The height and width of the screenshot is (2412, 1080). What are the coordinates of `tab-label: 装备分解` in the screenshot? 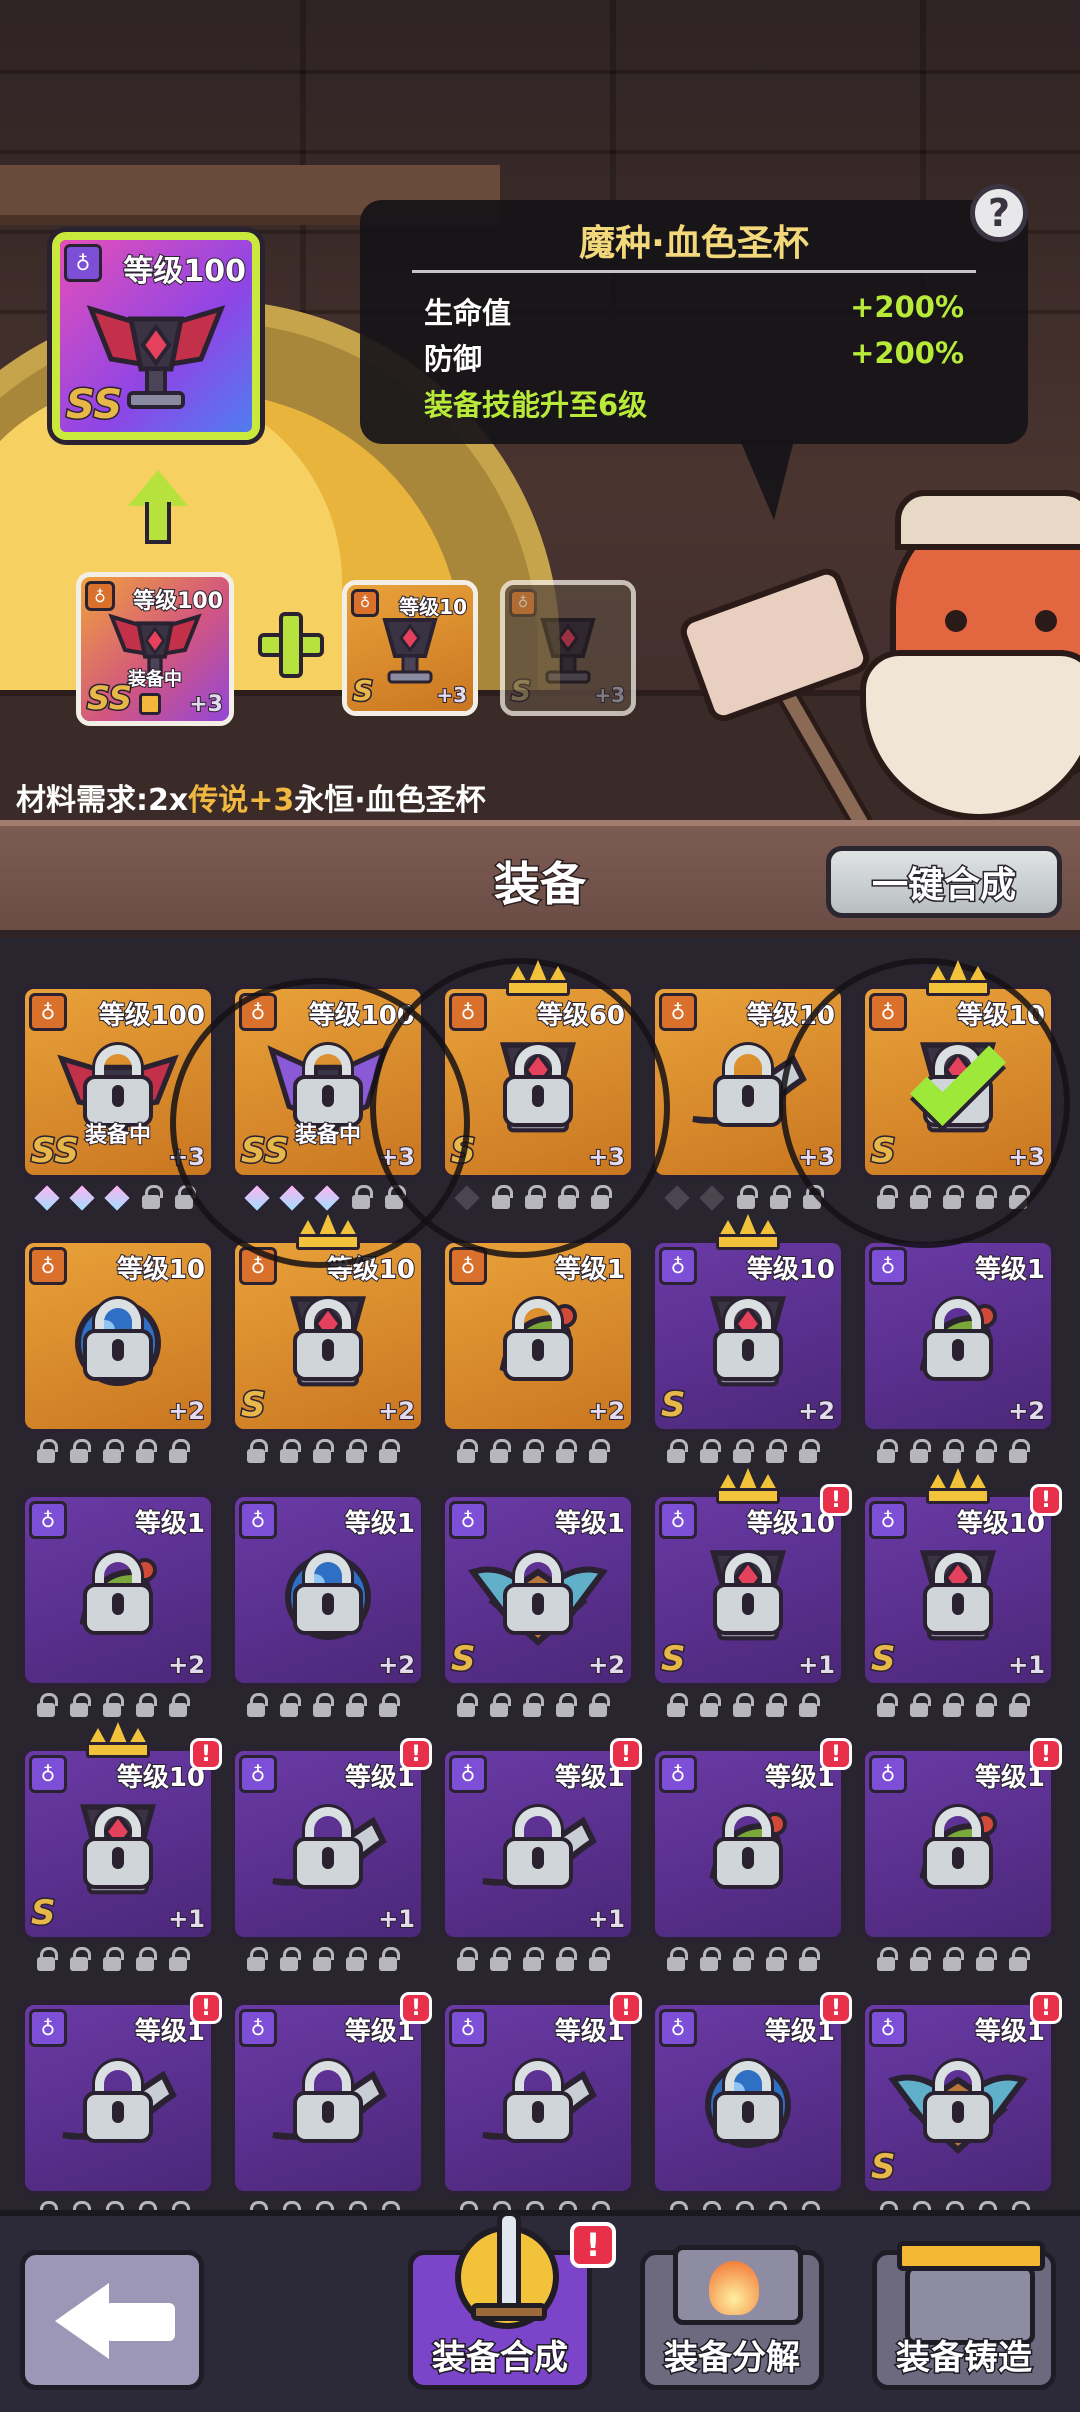 It's located at (732, 2358).